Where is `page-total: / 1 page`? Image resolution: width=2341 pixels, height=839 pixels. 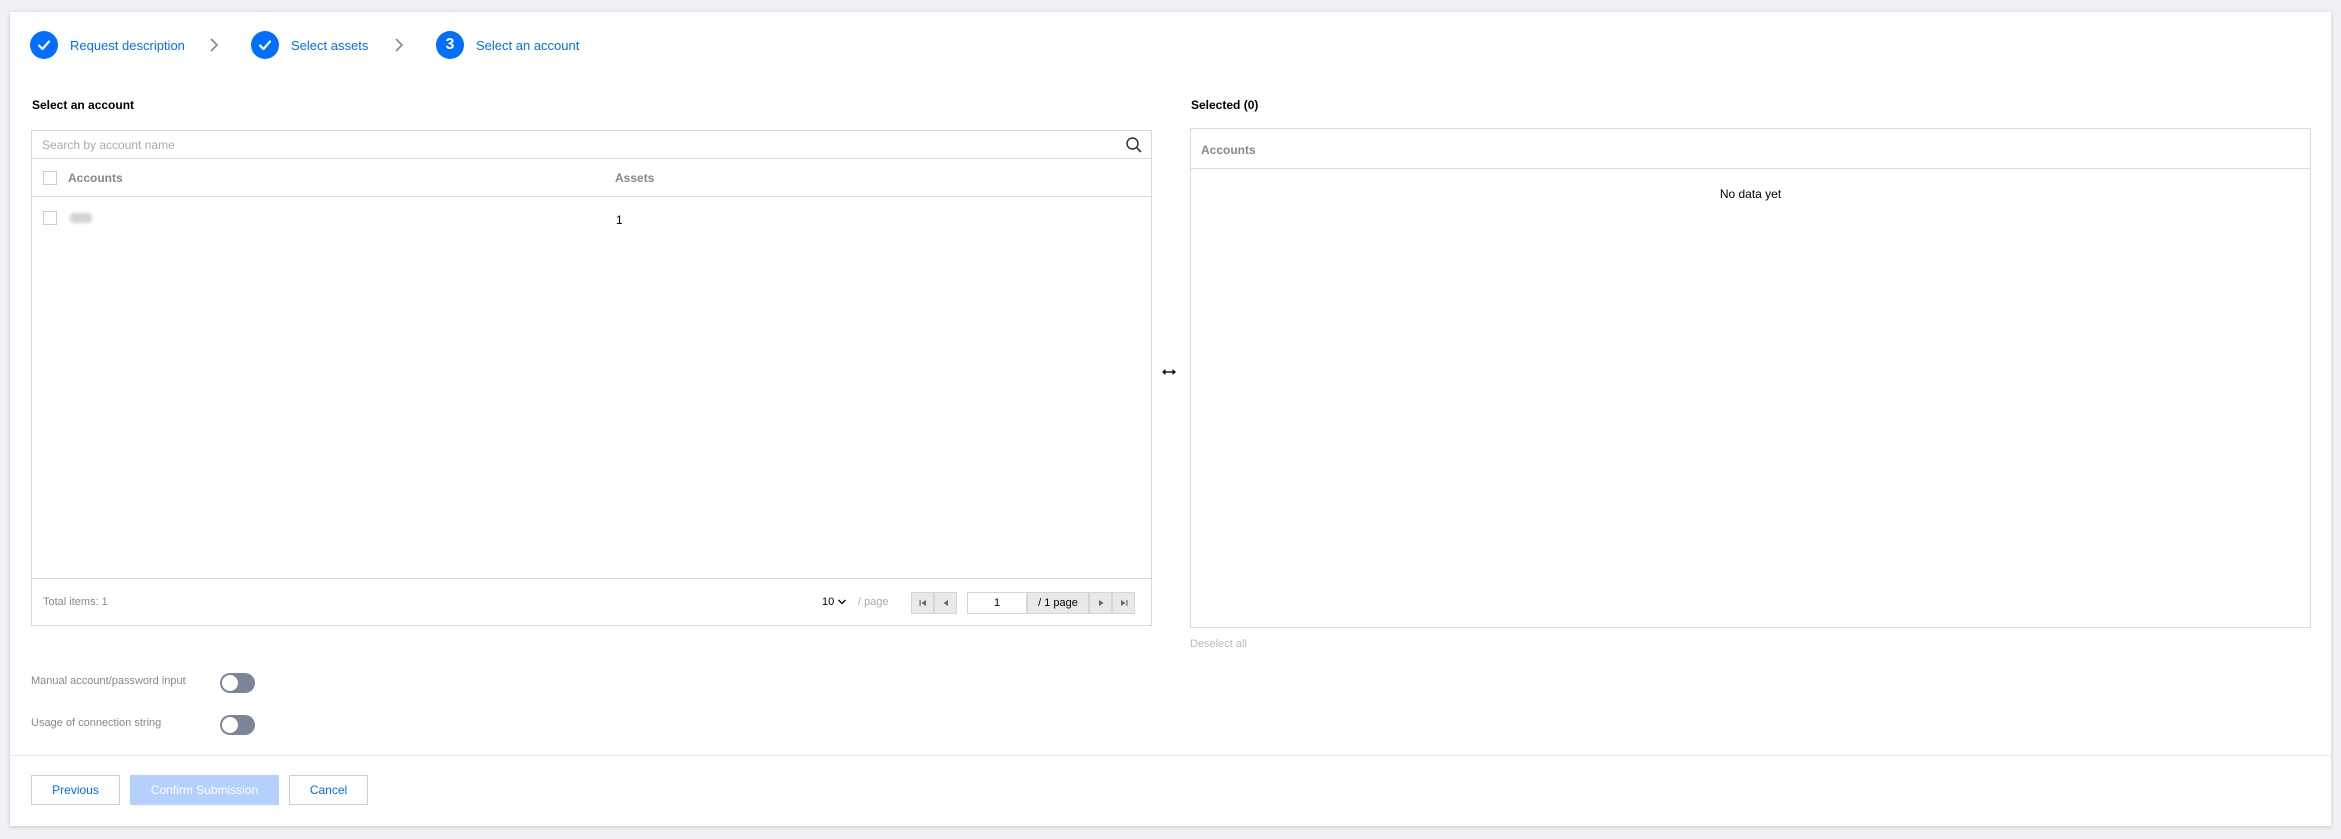 page-total: / 1 page is located at coordinates (1058, 603).